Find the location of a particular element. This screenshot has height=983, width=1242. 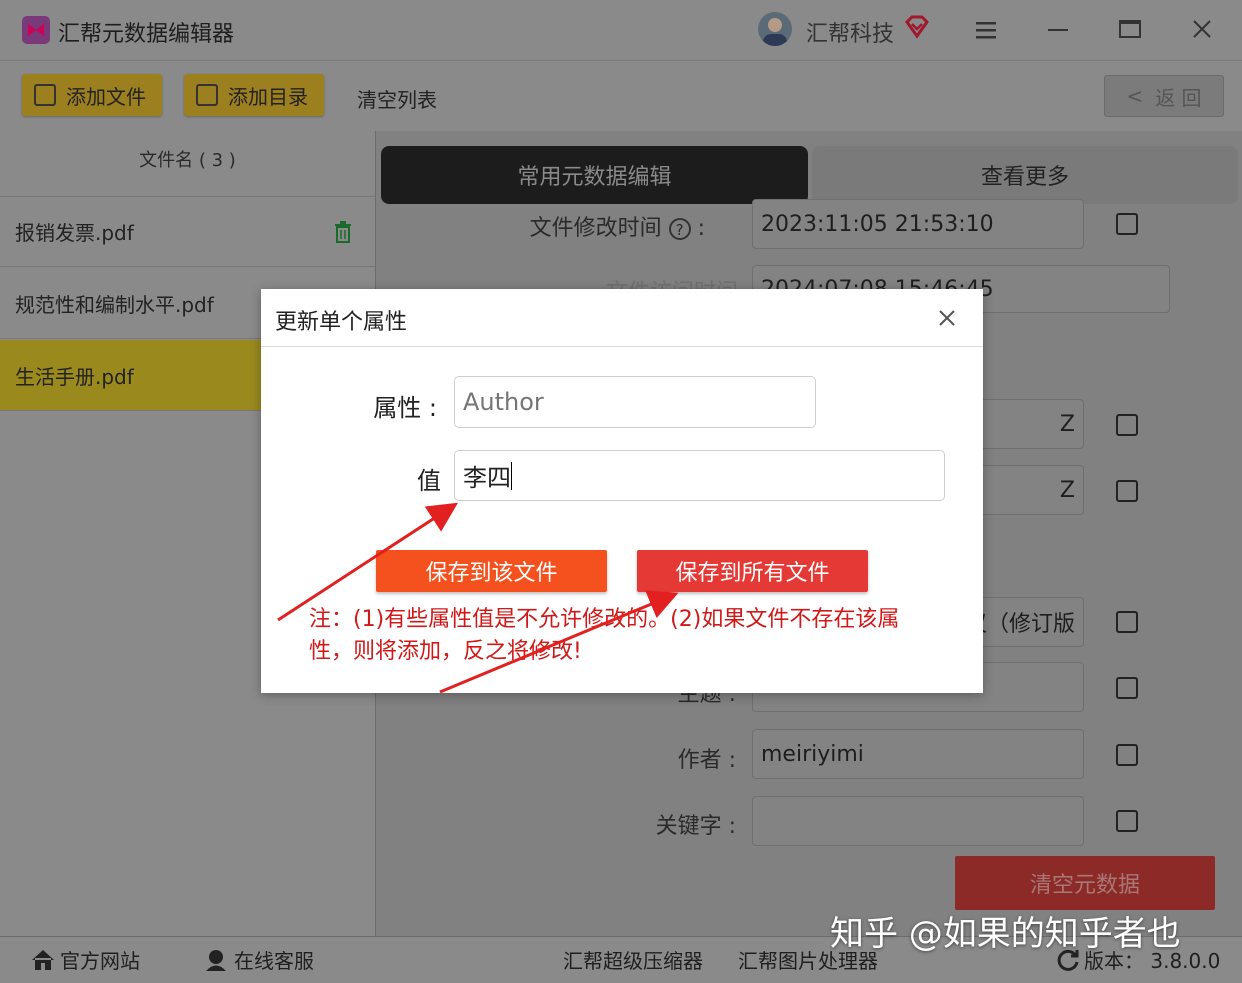

arrow-to-save-all-button is located at coordinates (559, 642).